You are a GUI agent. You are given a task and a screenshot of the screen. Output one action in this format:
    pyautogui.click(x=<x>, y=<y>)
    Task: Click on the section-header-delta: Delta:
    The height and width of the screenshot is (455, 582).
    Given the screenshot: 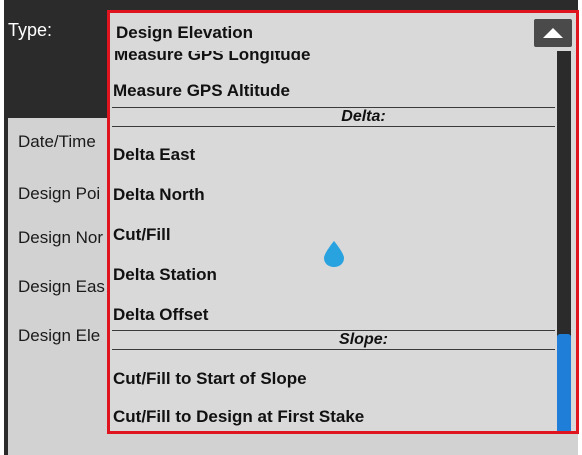 What is the action you would take?
    pyautogui.click(x=333, y=117)
    